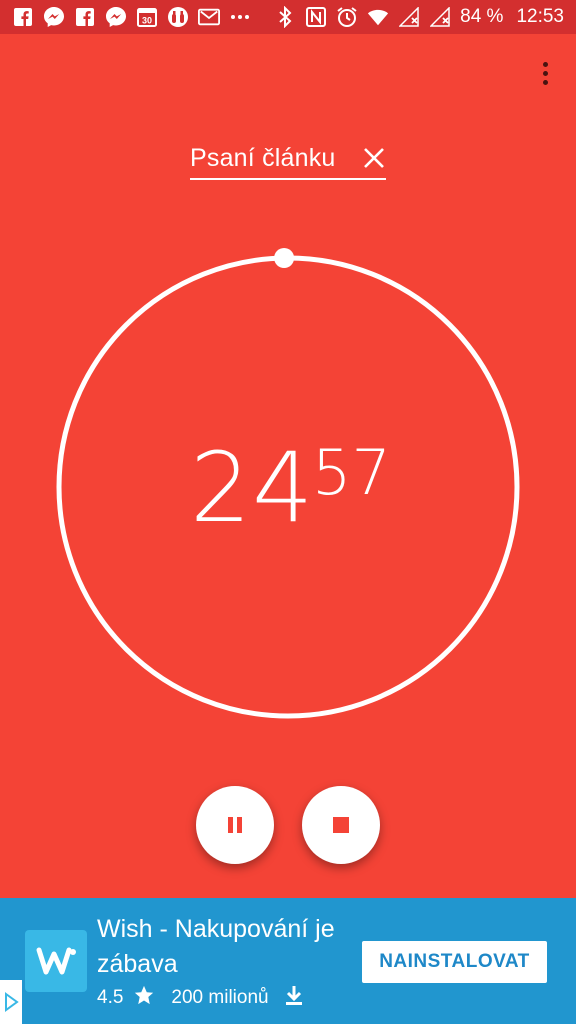 The height and width of the screenshot is (1024, 576). I want to click on pause-icon, so click(235, 825).